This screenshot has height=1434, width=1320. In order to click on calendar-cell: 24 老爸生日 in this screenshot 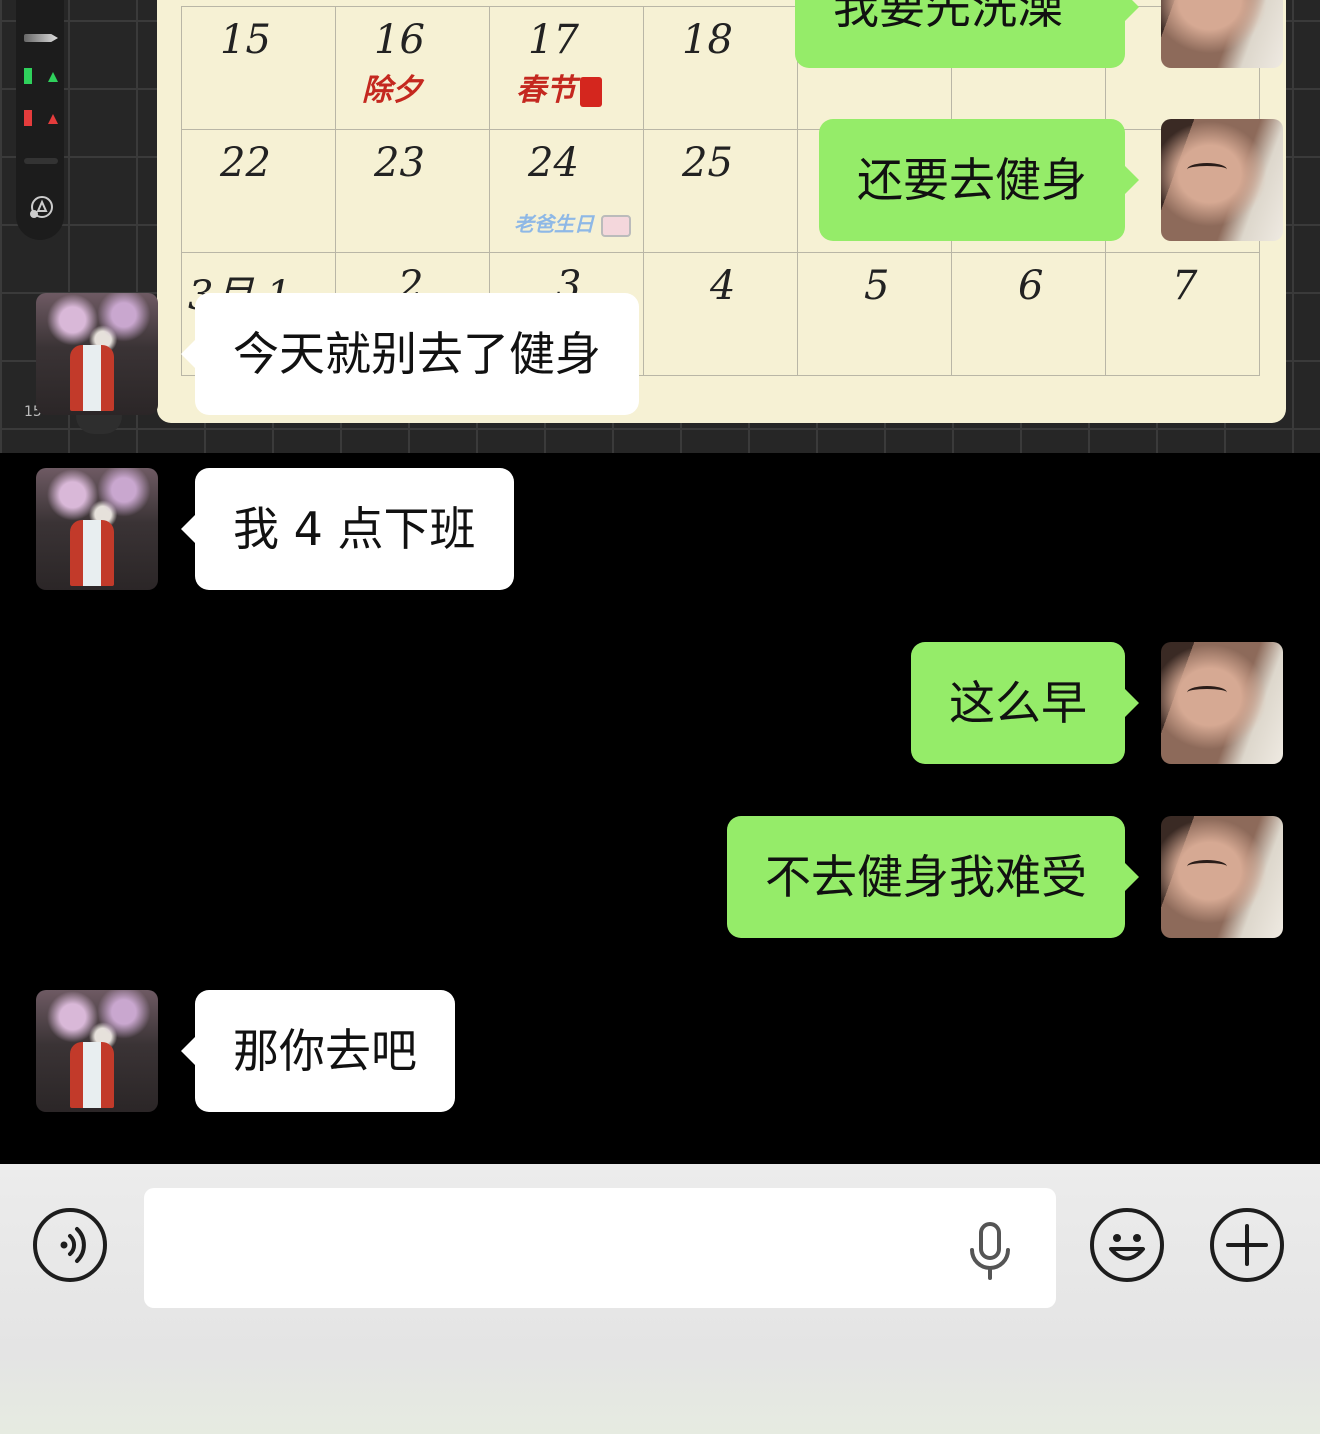, I will do `click(567, 191)`.